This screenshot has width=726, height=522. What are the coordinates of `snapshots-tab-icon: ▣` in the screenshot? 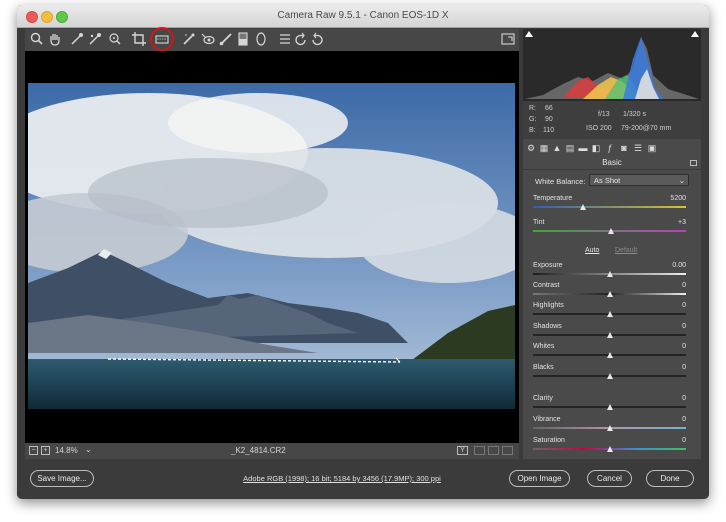 It's located at (652, 148).